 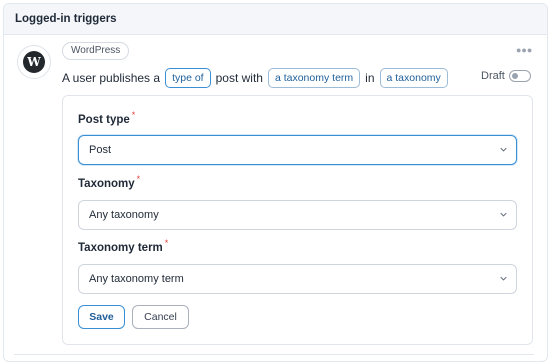 I want to click on post-type-value: Post, so click(x=100, y=150).